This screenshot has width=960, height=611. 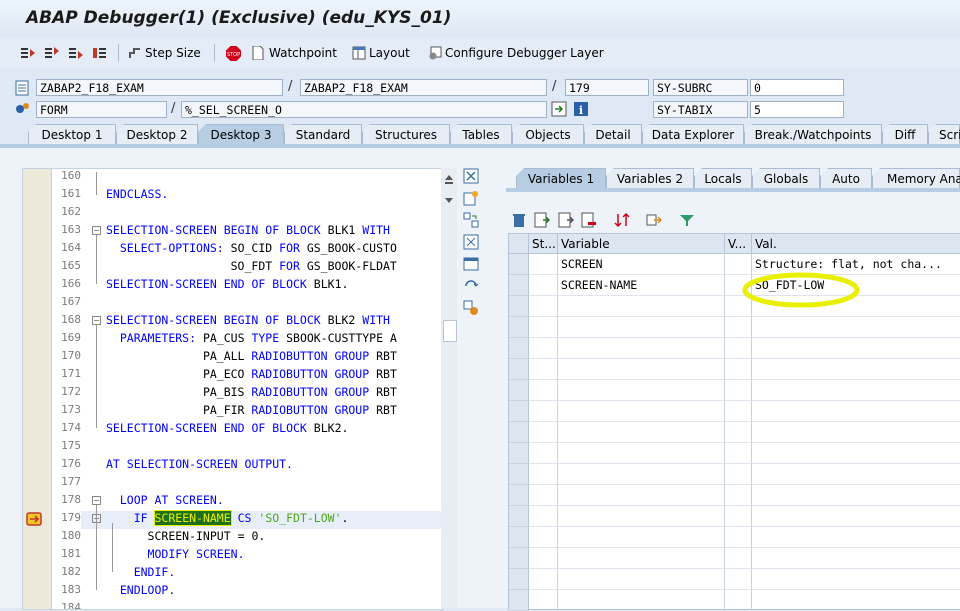 What do you see at coordinates (471, 286) in the screenshot?
I see `refresh-icon` at bounding box center [471, 286].